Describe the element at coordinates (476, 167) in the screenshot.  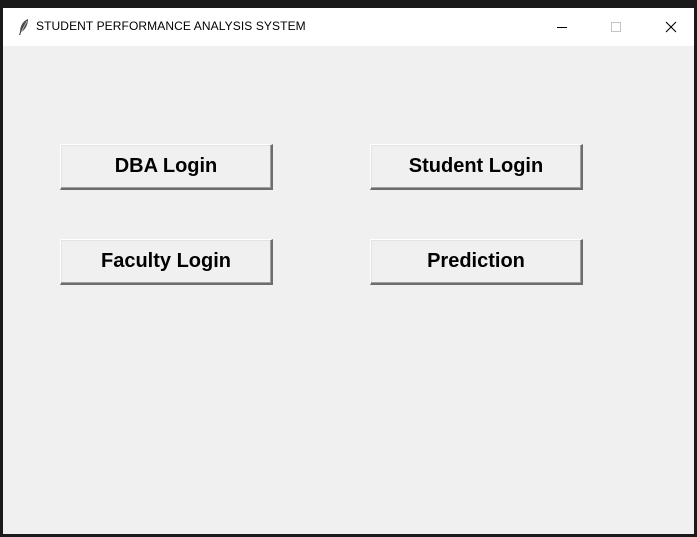
I see `student-login-button: Student Login` at that location.